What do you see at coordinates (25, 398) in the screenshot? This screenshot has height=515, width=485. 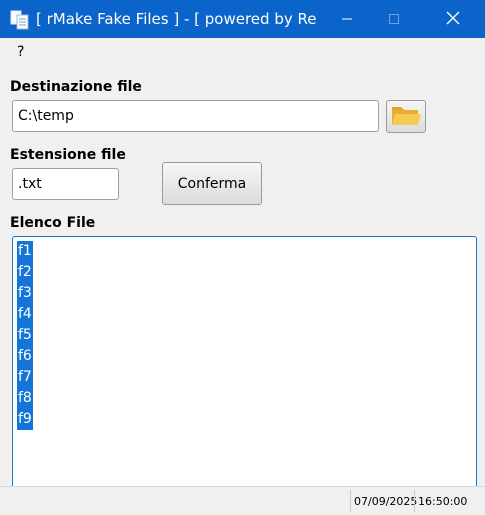 I see `list-item: f8` at bounding box center [25, 398].